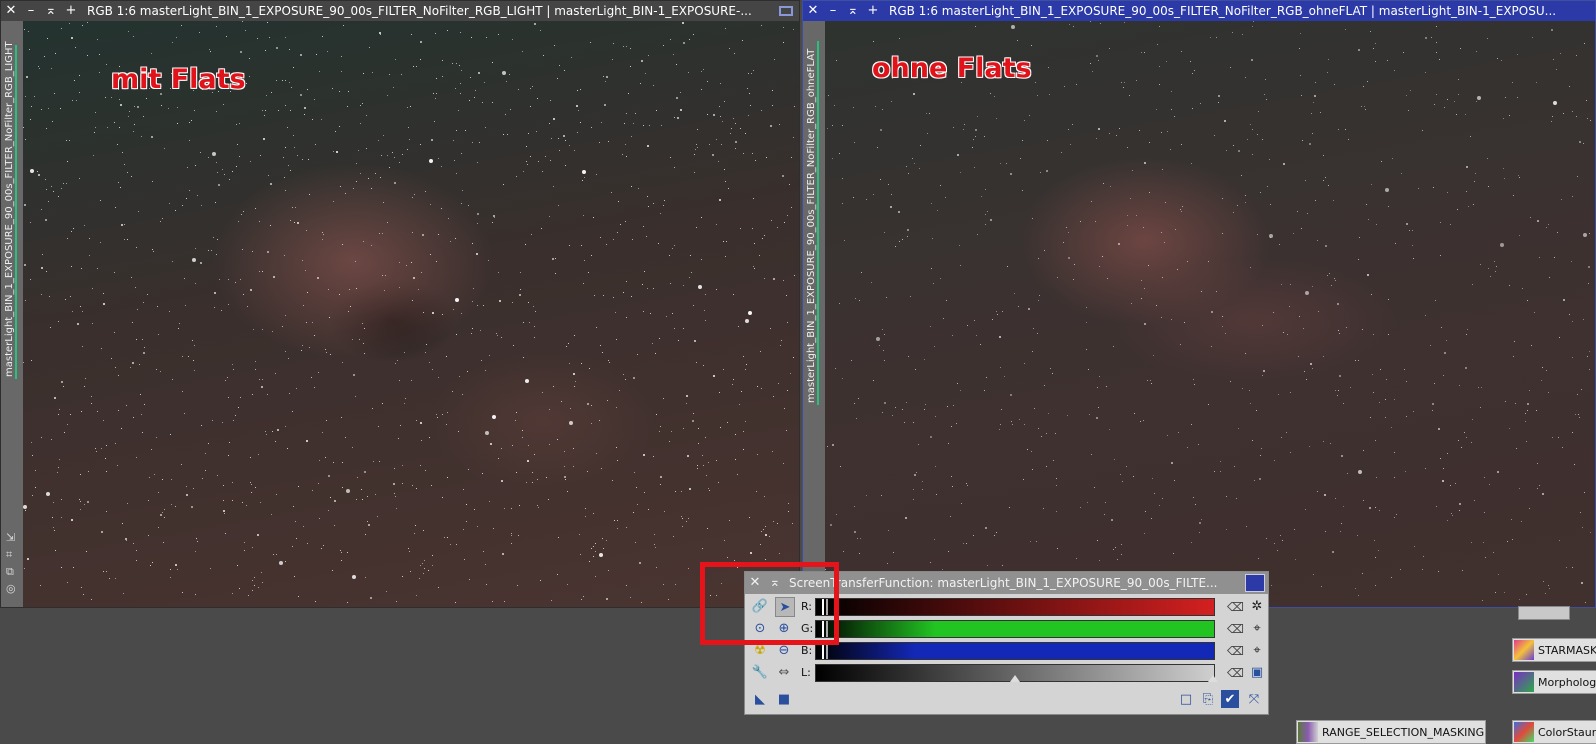 This screenshot has width=1596, height=744. I want to click on maximize-icon, so click(786, 11).